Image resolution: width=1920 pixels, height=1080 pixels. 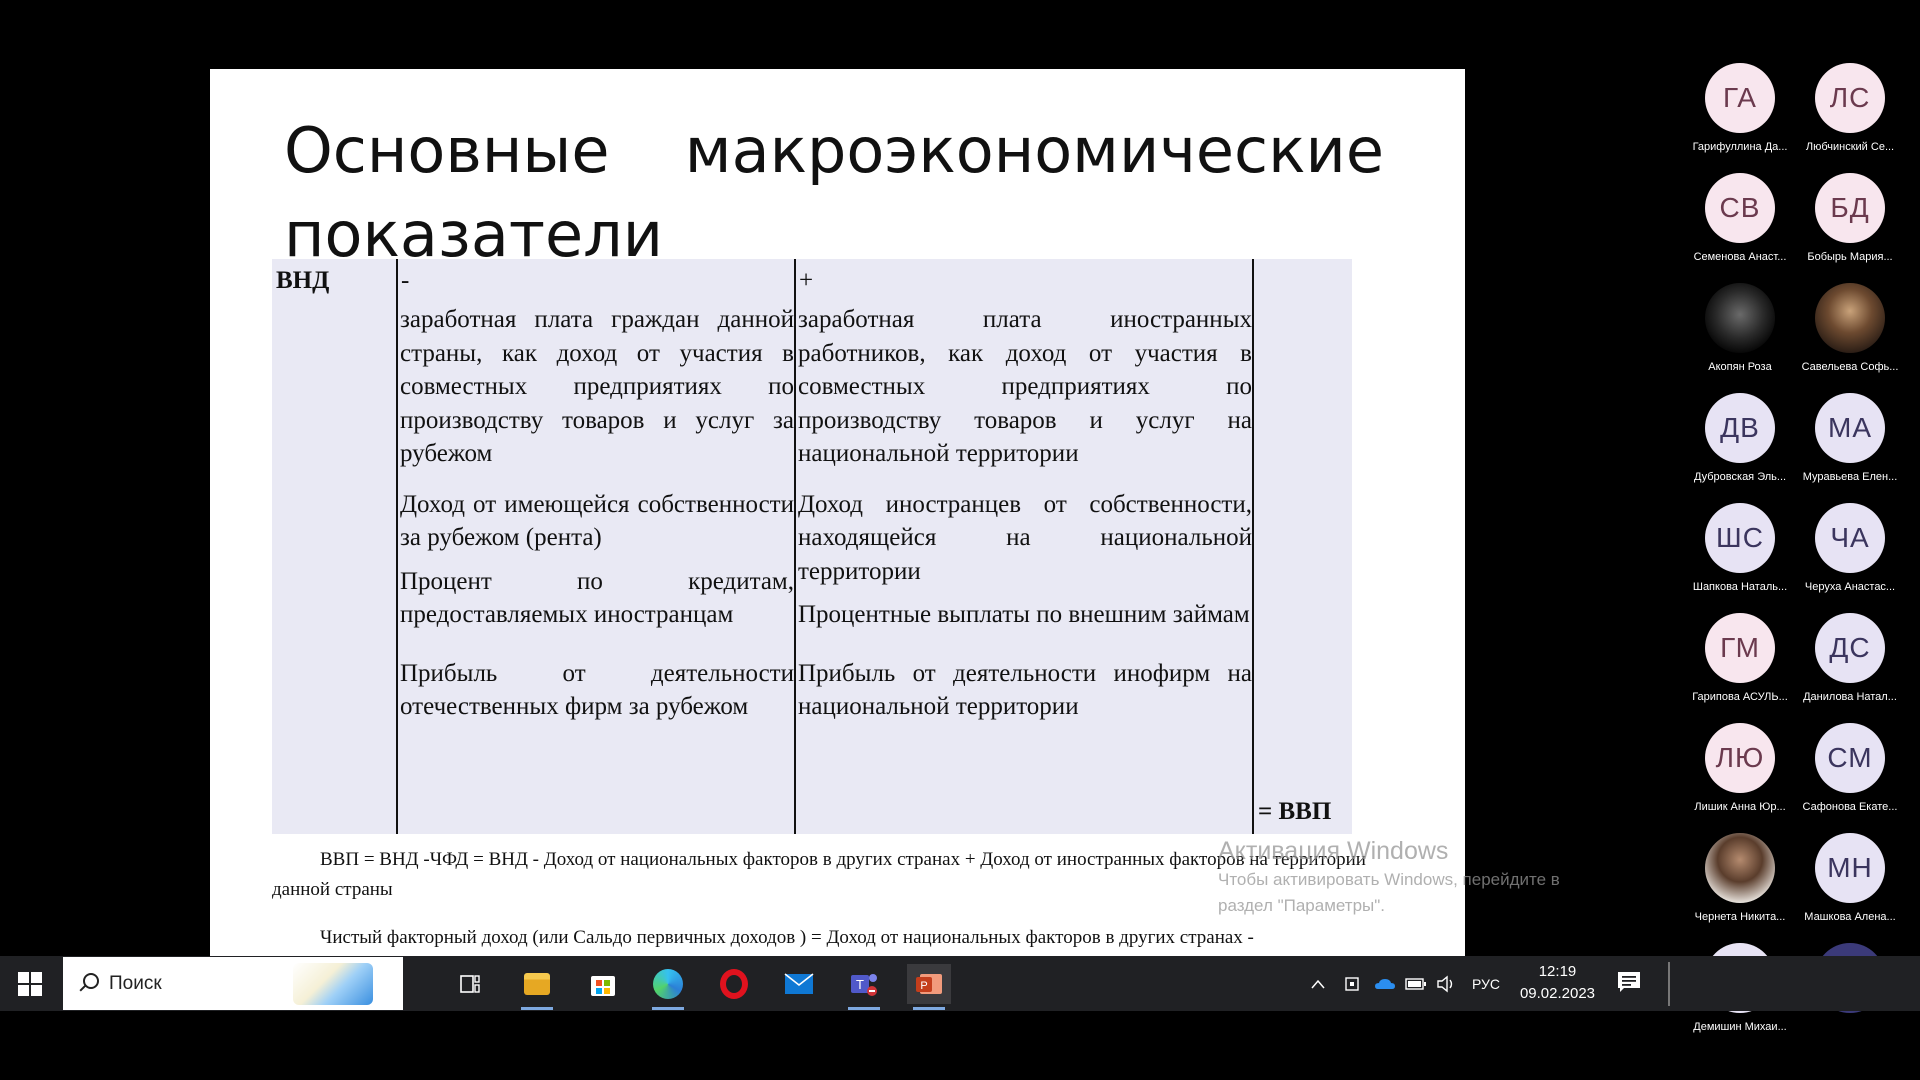 I want to click on gdp-result: = ВВП, so click(x=1295, y=811).